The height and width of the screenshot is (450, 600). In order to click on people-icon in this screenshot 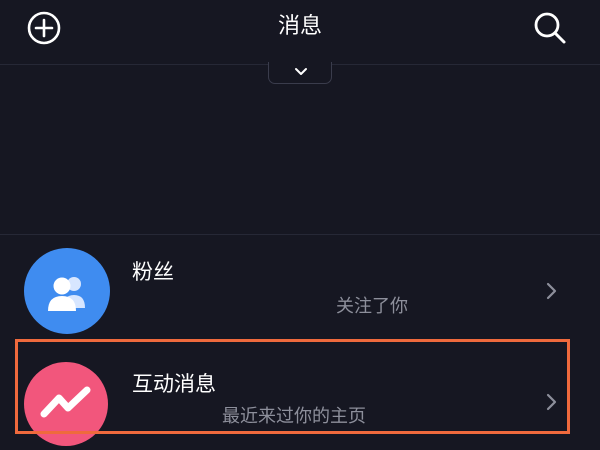, I will do `click(66, 294)`.